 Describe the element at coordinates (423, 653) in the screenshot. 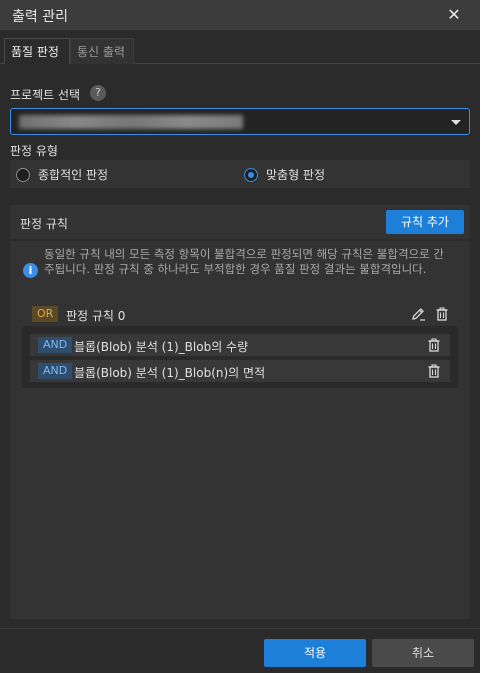

I see `cancel-button: 취소` at that location.